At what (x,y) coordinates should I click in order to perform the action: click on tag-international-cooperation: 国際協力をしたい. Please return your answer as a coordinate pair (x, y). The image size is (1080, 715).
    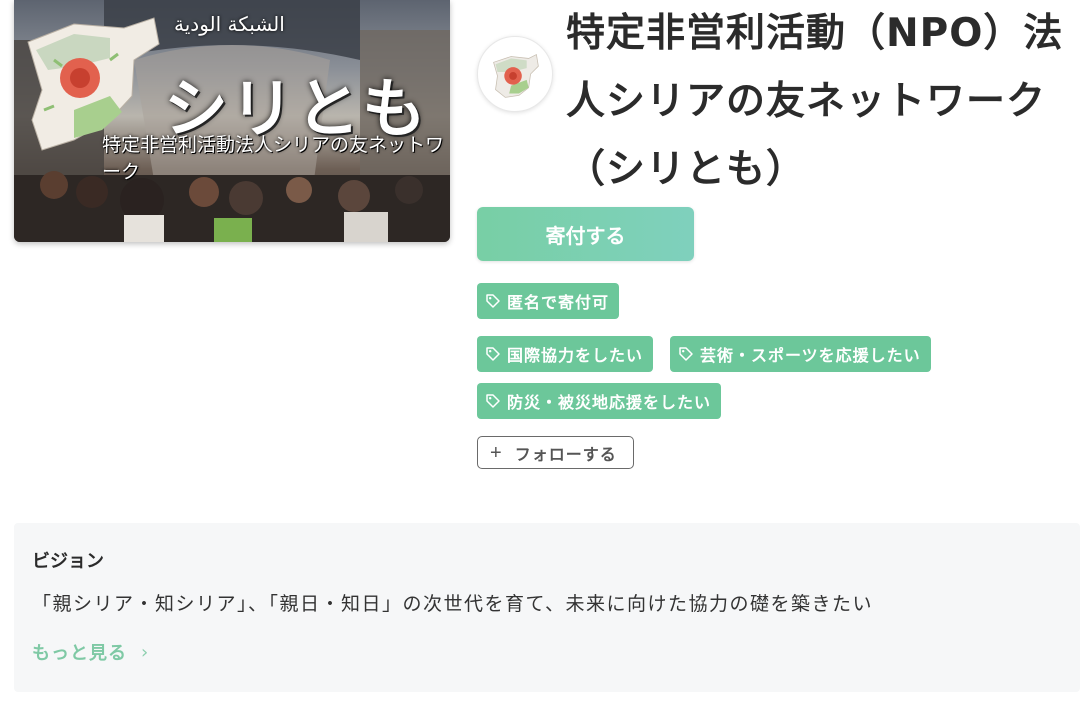
    Looking at the image, I should click on (565, 354).